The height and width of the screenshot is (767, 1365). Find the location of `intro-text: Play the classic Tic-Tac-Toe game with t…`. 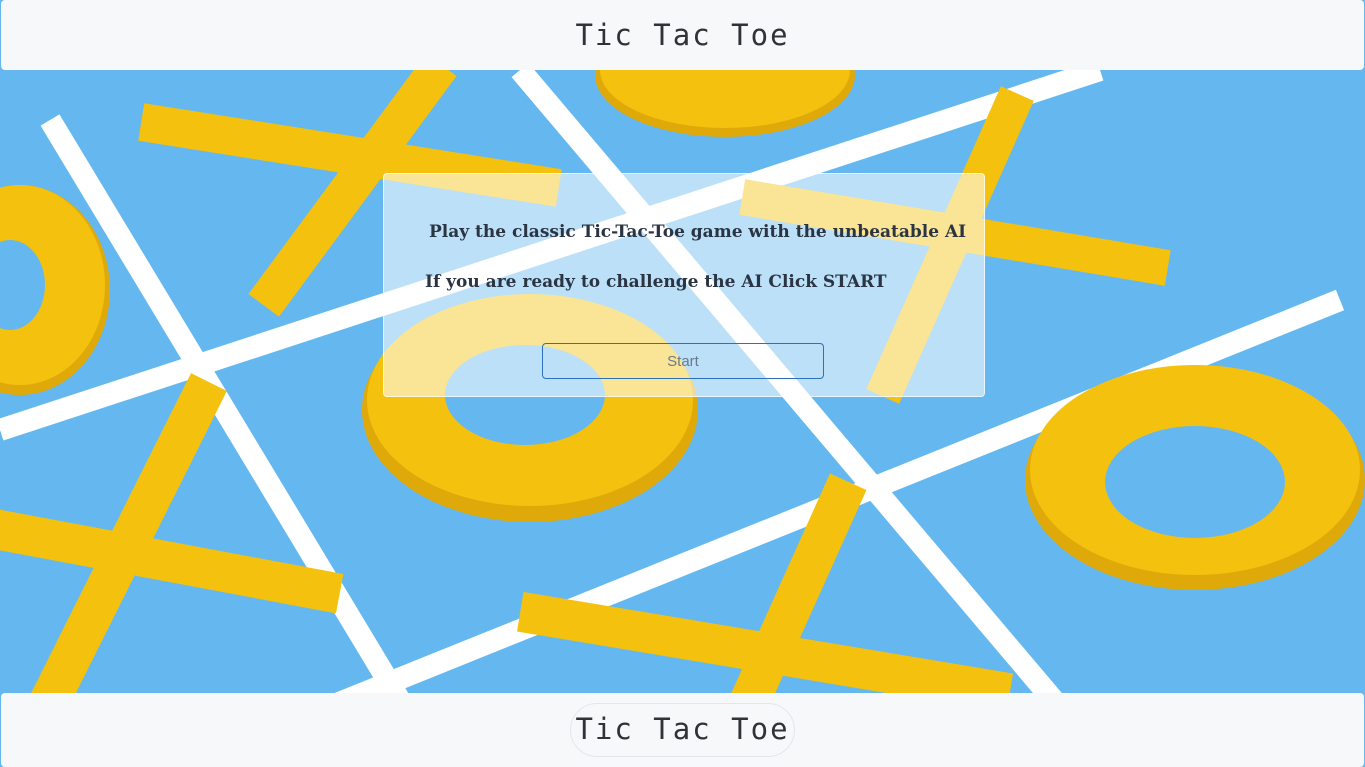

intro-text: Play the classic Tic-Tac-Toe game with t… is located at coordinates (698, 232).